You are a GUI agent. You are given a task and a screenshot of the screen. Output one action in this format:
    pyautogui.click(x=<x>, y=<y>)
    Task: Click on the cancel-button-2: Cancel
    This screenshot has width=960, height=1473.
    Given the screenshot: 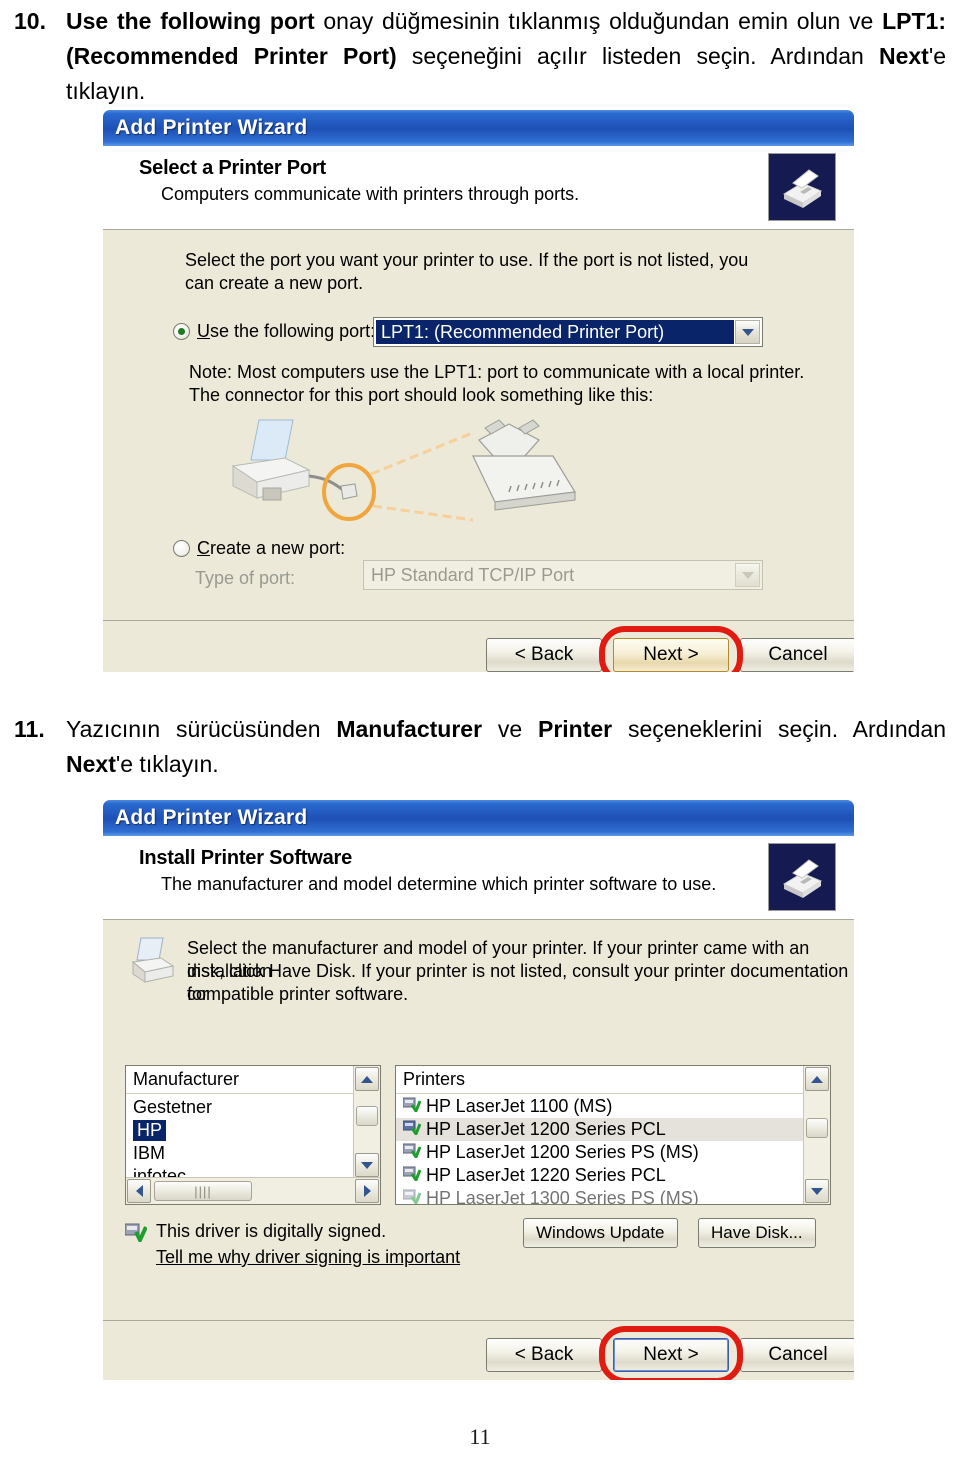 What is the action you would take?
    pyautogui.click(x=797, y=1355)
    